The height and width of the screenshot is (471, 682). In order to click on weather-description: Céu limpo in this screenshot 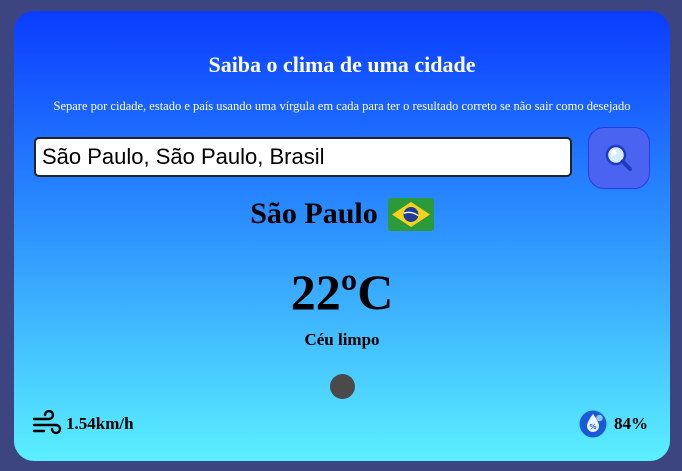, I will do `click(342, 339)`.